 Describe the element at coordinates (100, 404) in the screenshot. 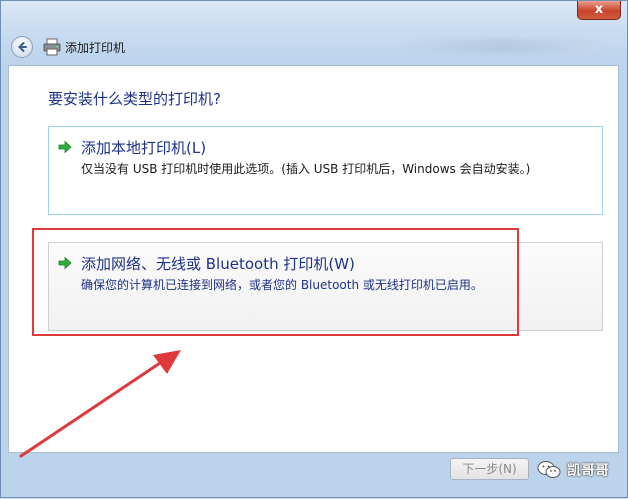

I see `annotation-arrow` at that location.